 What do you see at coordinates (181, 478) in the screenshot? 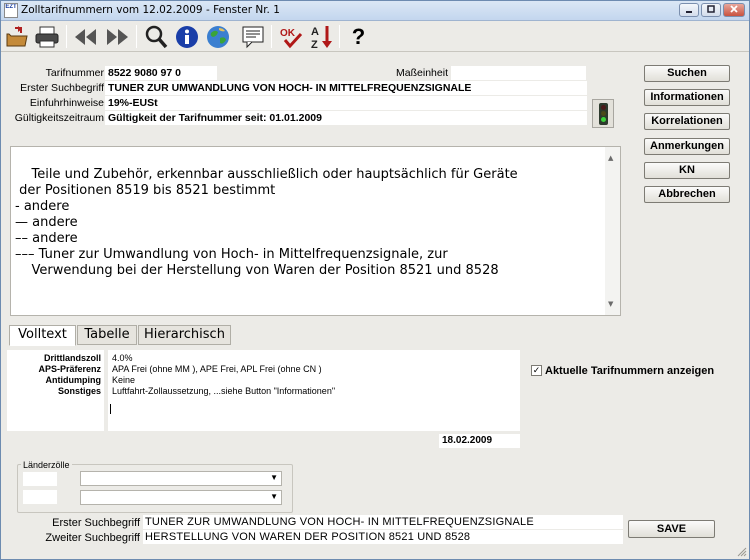
I see `laenderzoelle-select-1: ▼` at bounding box center [181, 478].